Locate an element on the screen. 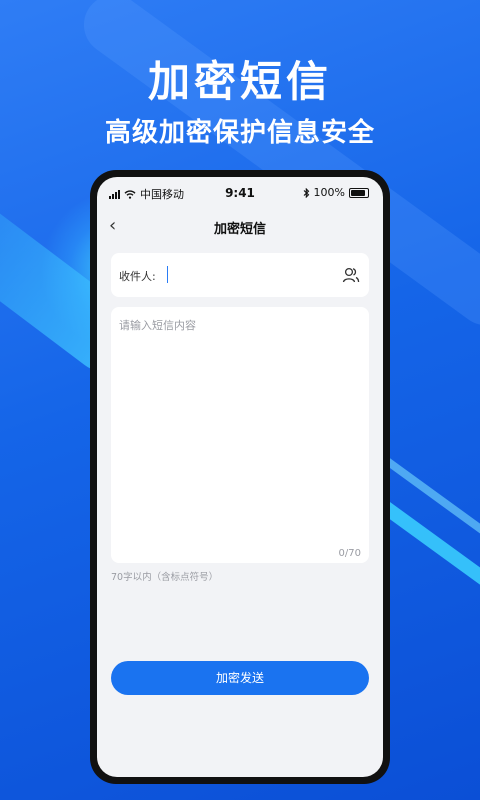 Image resolution: width=480 pixels, height=800 pixels. battery-percent: 100% is located at coordinates (329, 192).